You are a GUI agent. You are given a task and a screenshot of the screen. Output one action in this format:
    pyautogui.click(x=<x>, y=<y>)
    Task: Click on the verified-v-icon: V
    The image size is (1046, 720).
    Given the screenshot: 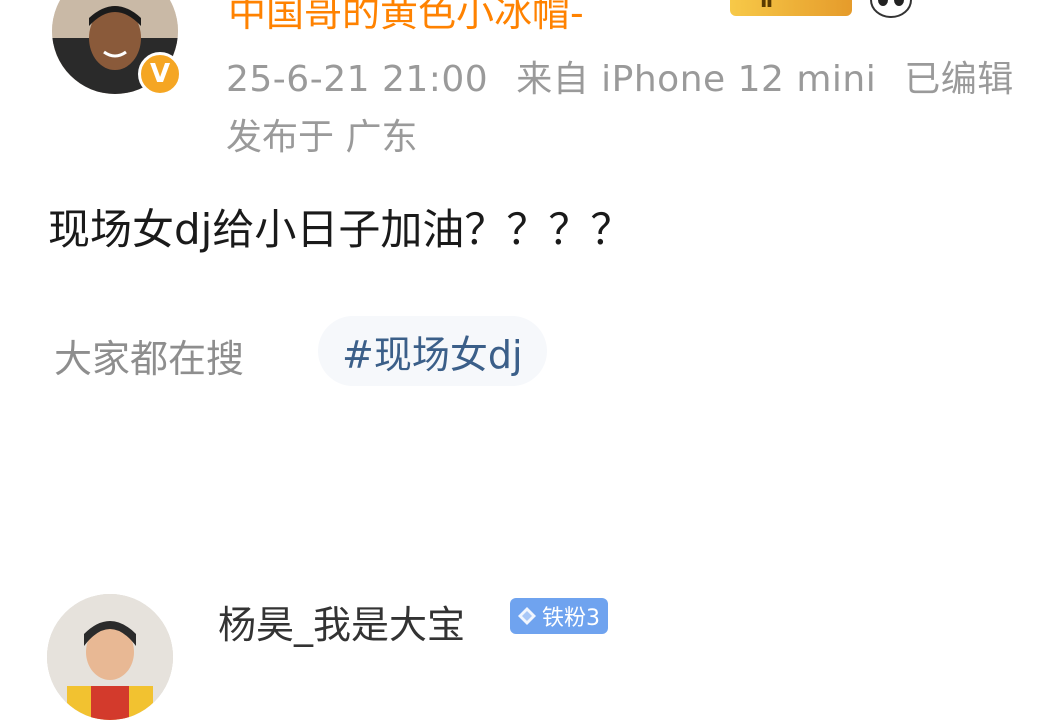 What is the action you would take?
    pyautogui.click(x=160, y=74)
    